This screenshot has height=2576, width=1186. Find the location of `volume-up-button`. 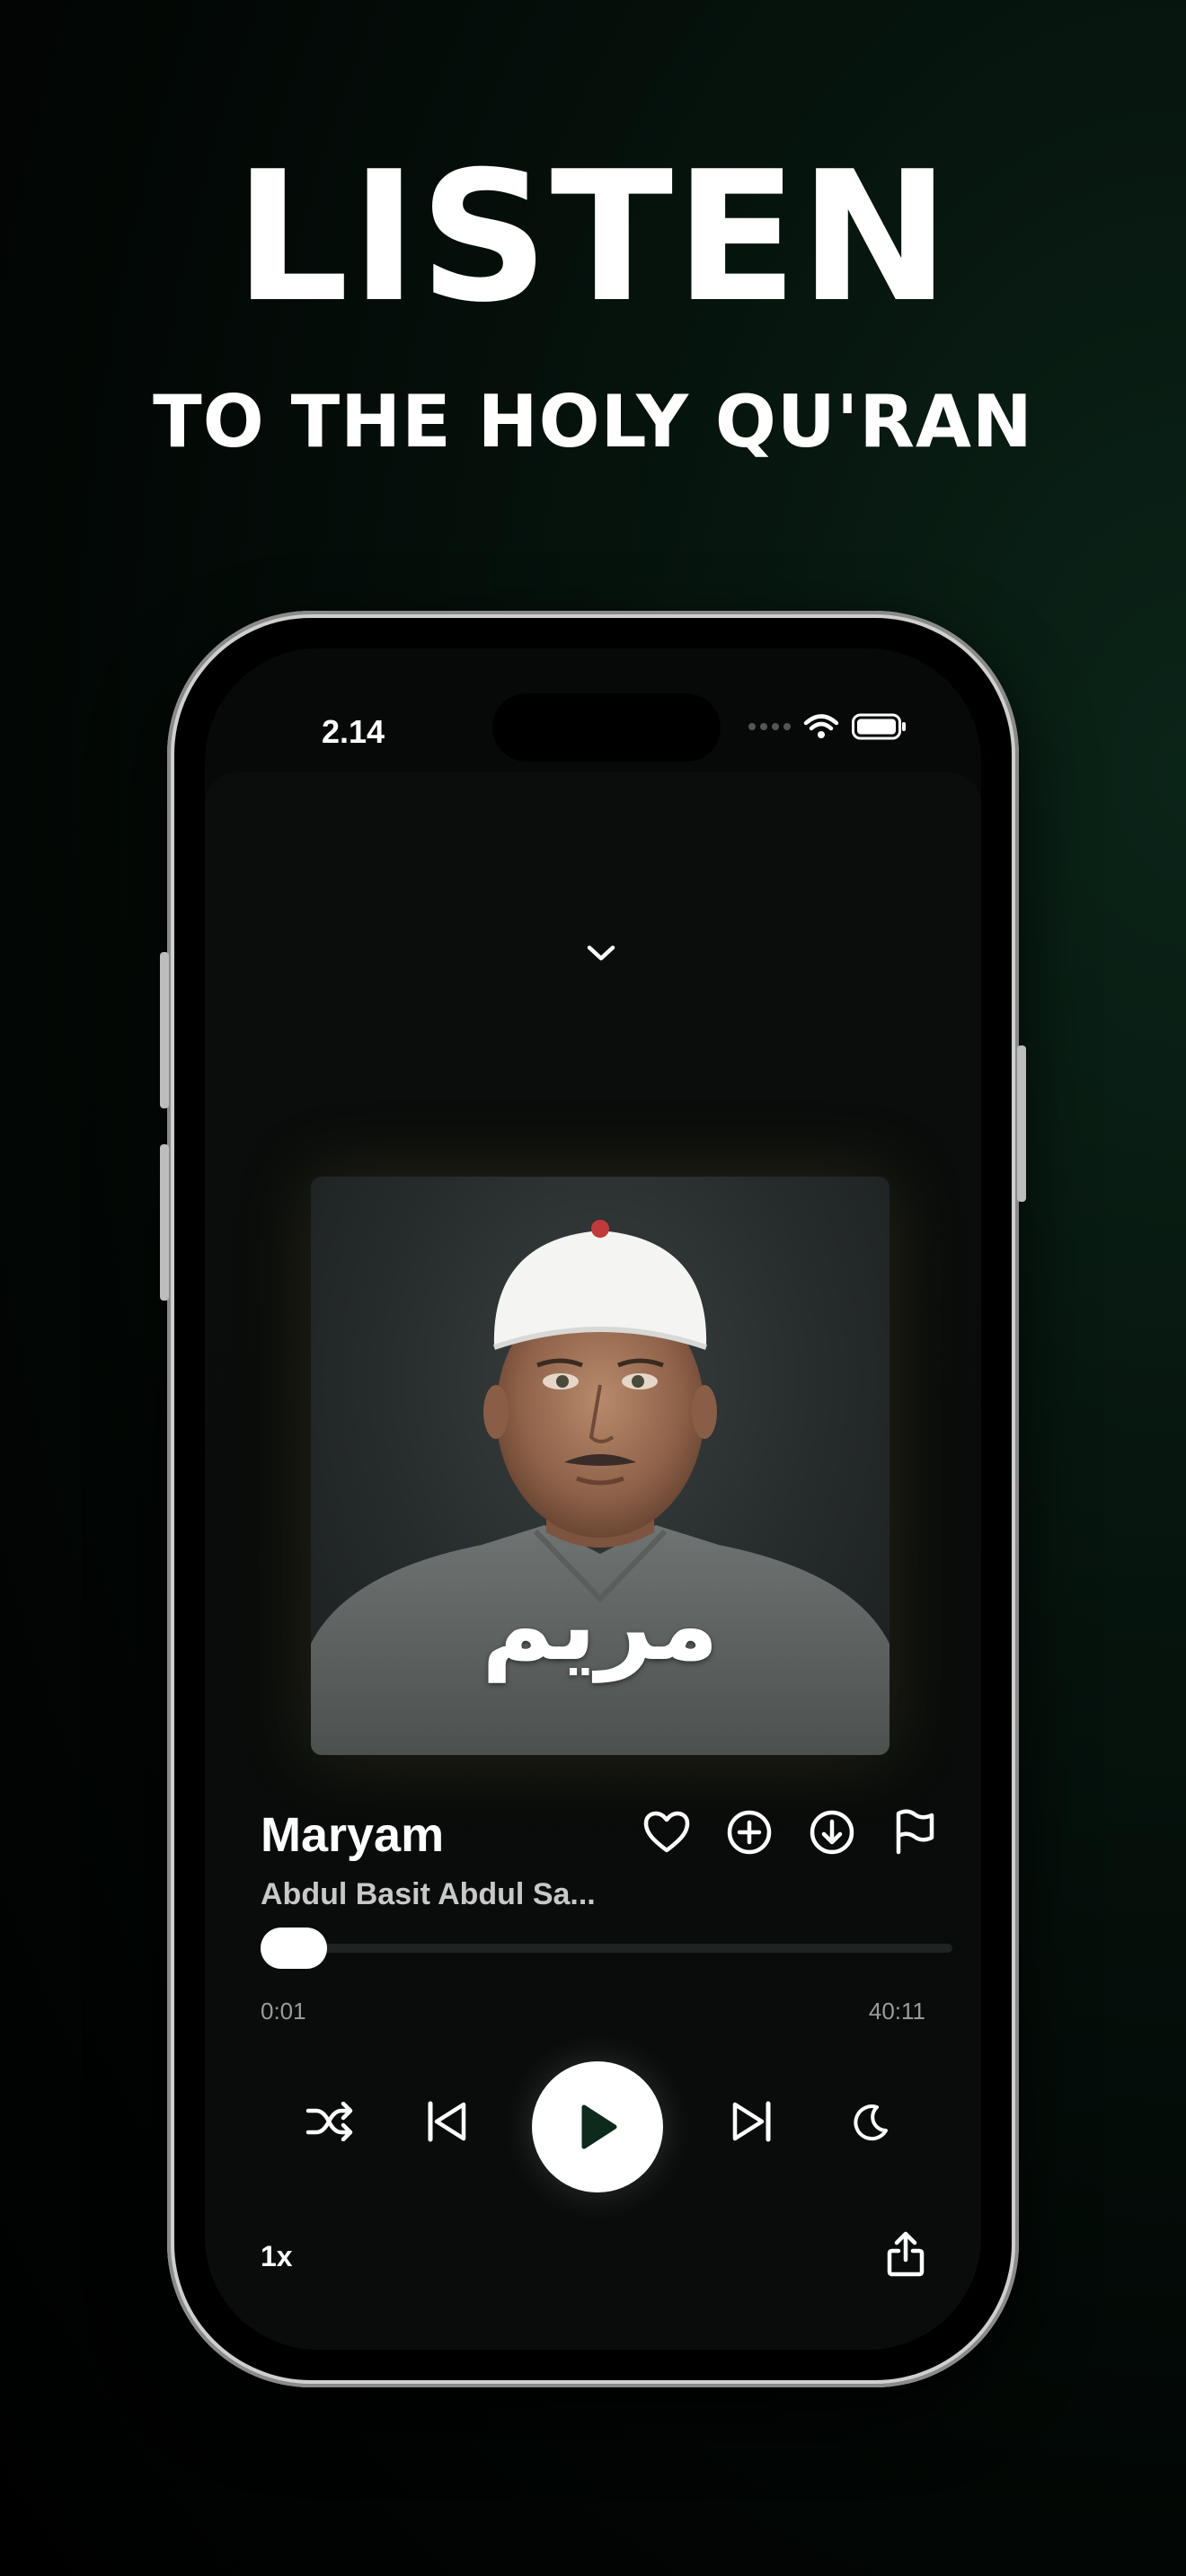

volume-up-button is located at coordinates (164, 1030).